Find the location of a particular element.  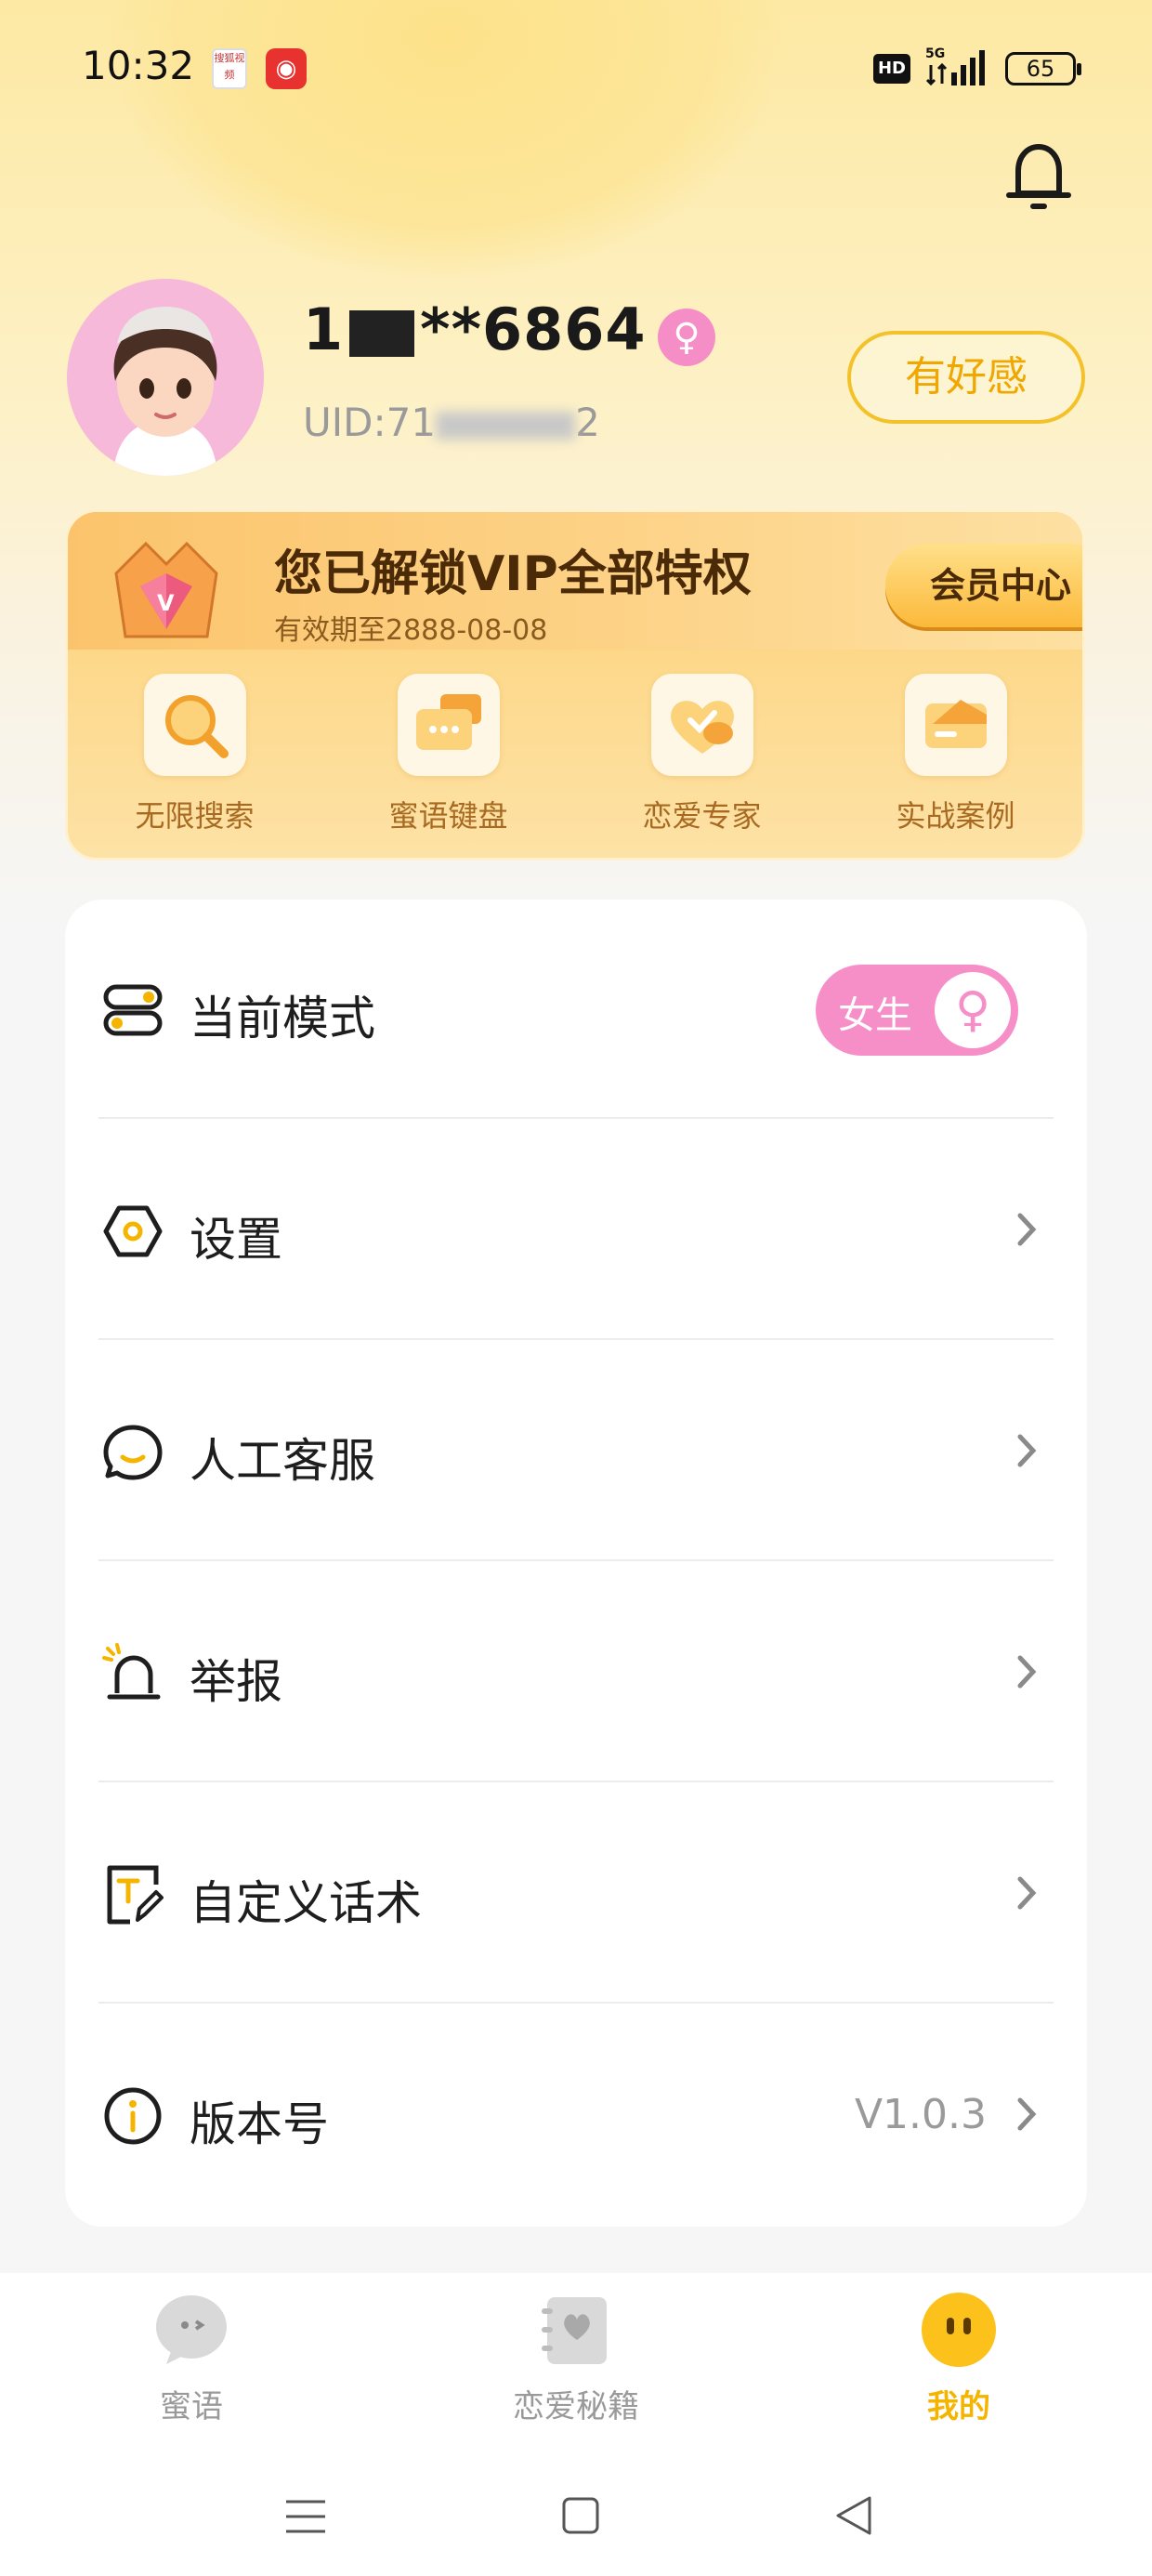

vip-feature-label: 无限搜索 is located at coordinates (195, 816).